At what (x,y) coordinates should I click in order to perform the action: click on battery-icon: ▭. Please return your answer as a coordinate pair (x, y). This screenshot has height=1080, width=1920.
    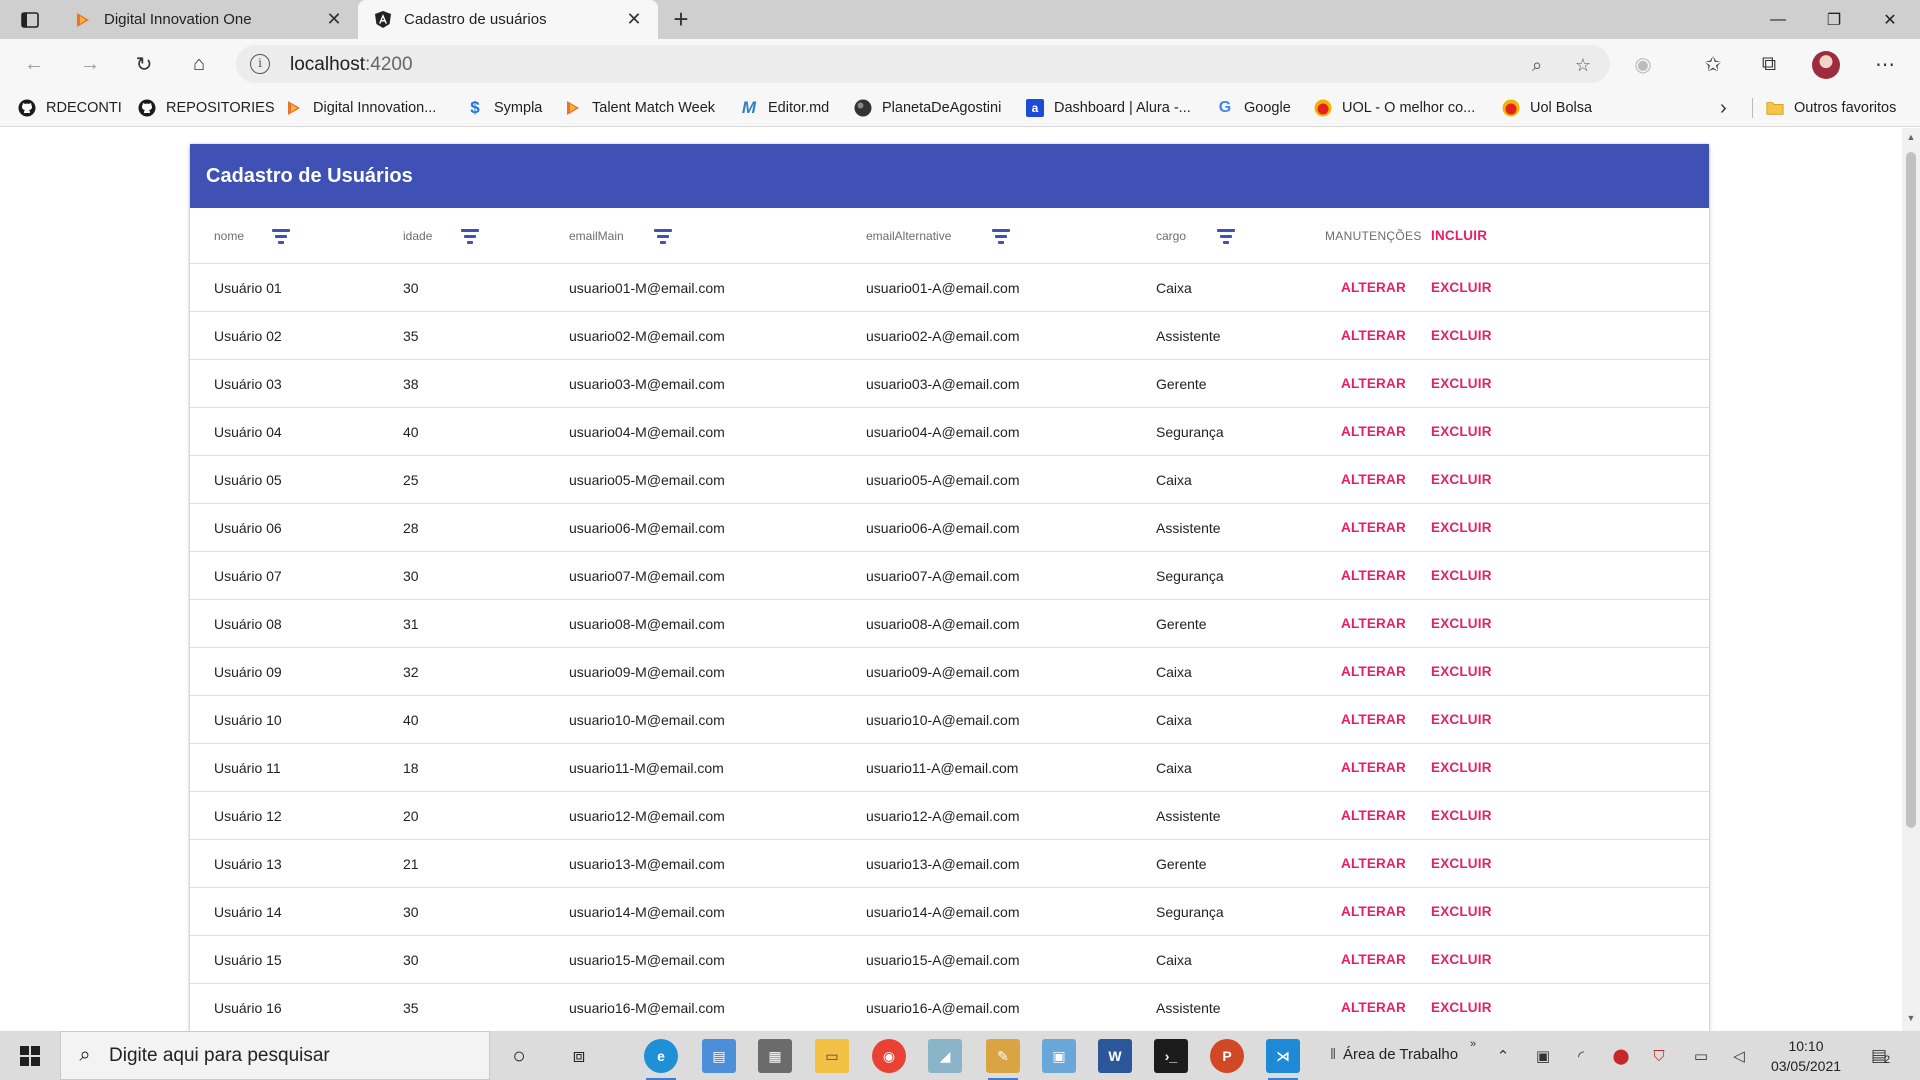
    Looking at the image, I should click on (1701, 1056).